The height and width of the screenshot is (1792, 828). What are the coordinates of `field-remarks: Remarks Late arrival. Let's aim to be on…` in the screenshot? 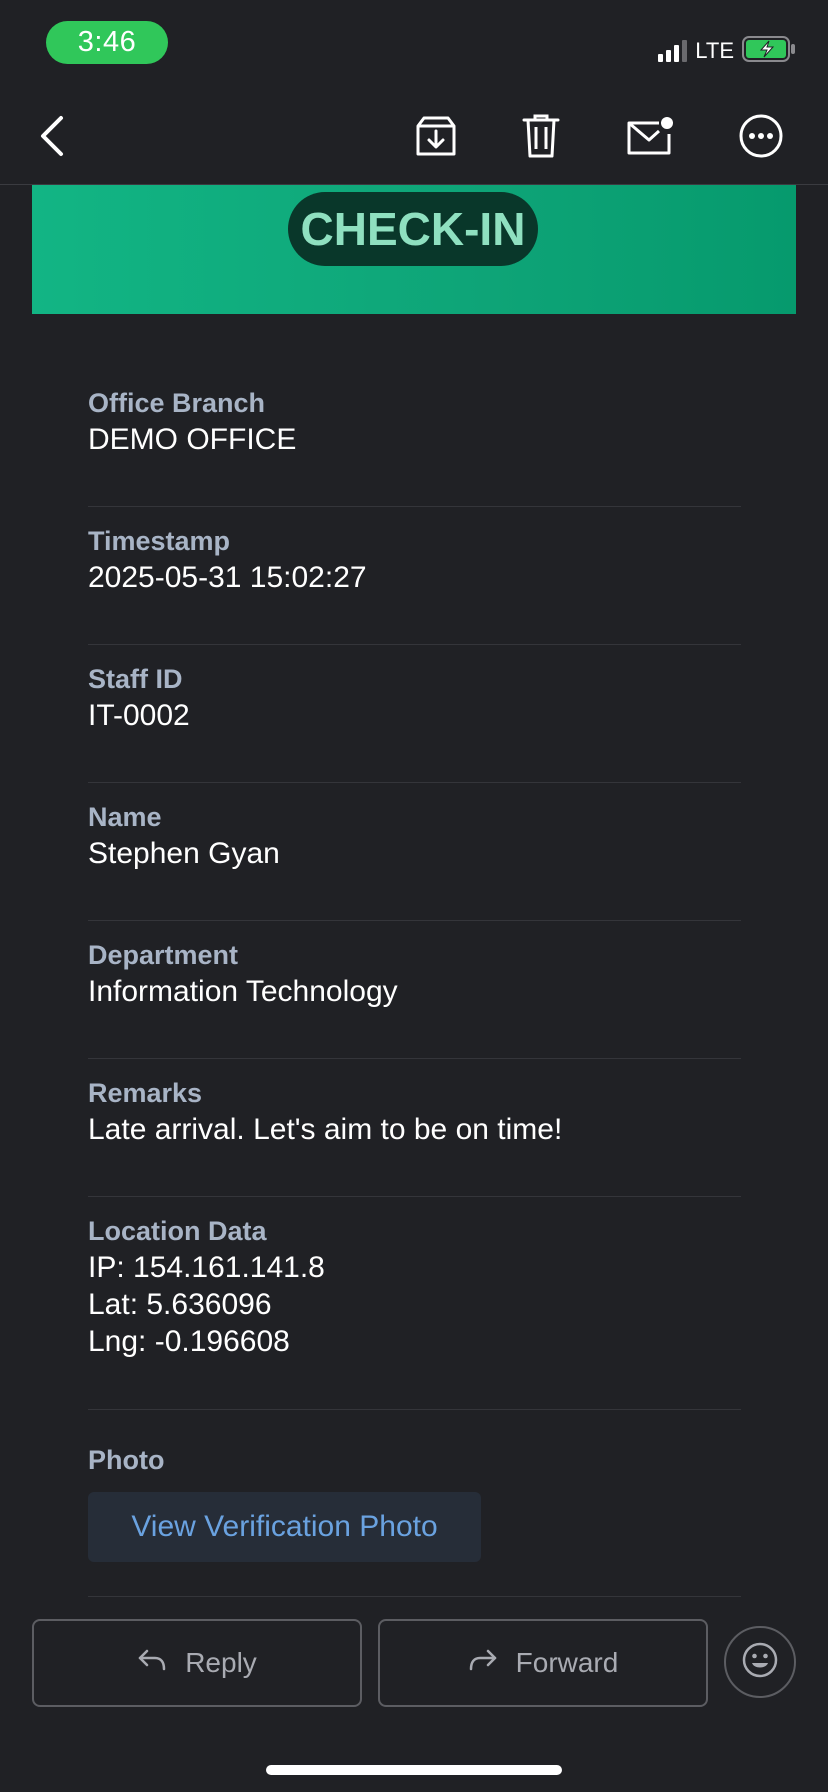 It's located at (414, 1128).